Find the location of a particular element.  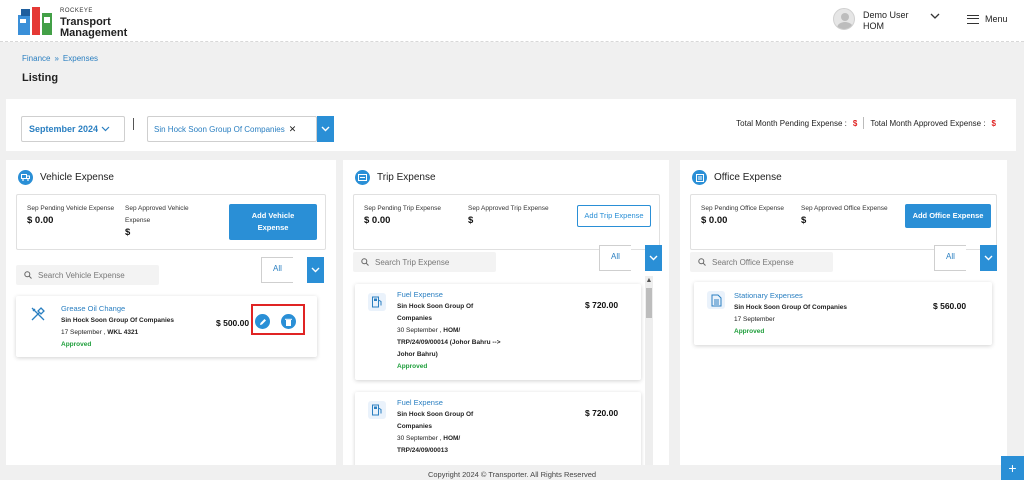

approved-summary: Sep Approved Vehicle Expense $ is located at coordinates (170, 221).